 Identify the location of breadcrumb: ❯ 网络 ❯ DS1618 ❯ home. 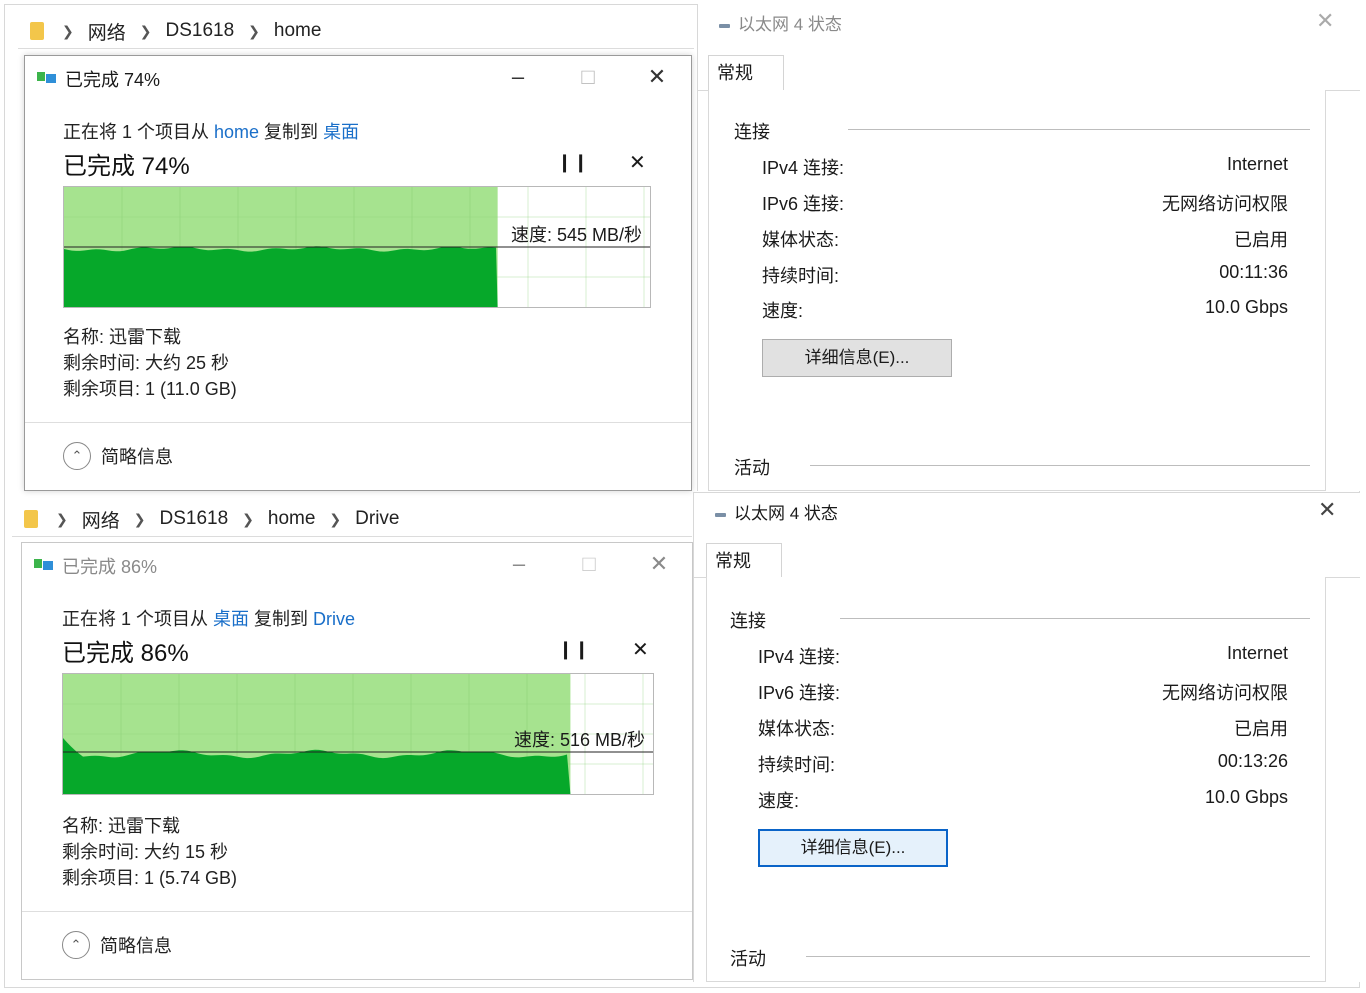
(356, 31).